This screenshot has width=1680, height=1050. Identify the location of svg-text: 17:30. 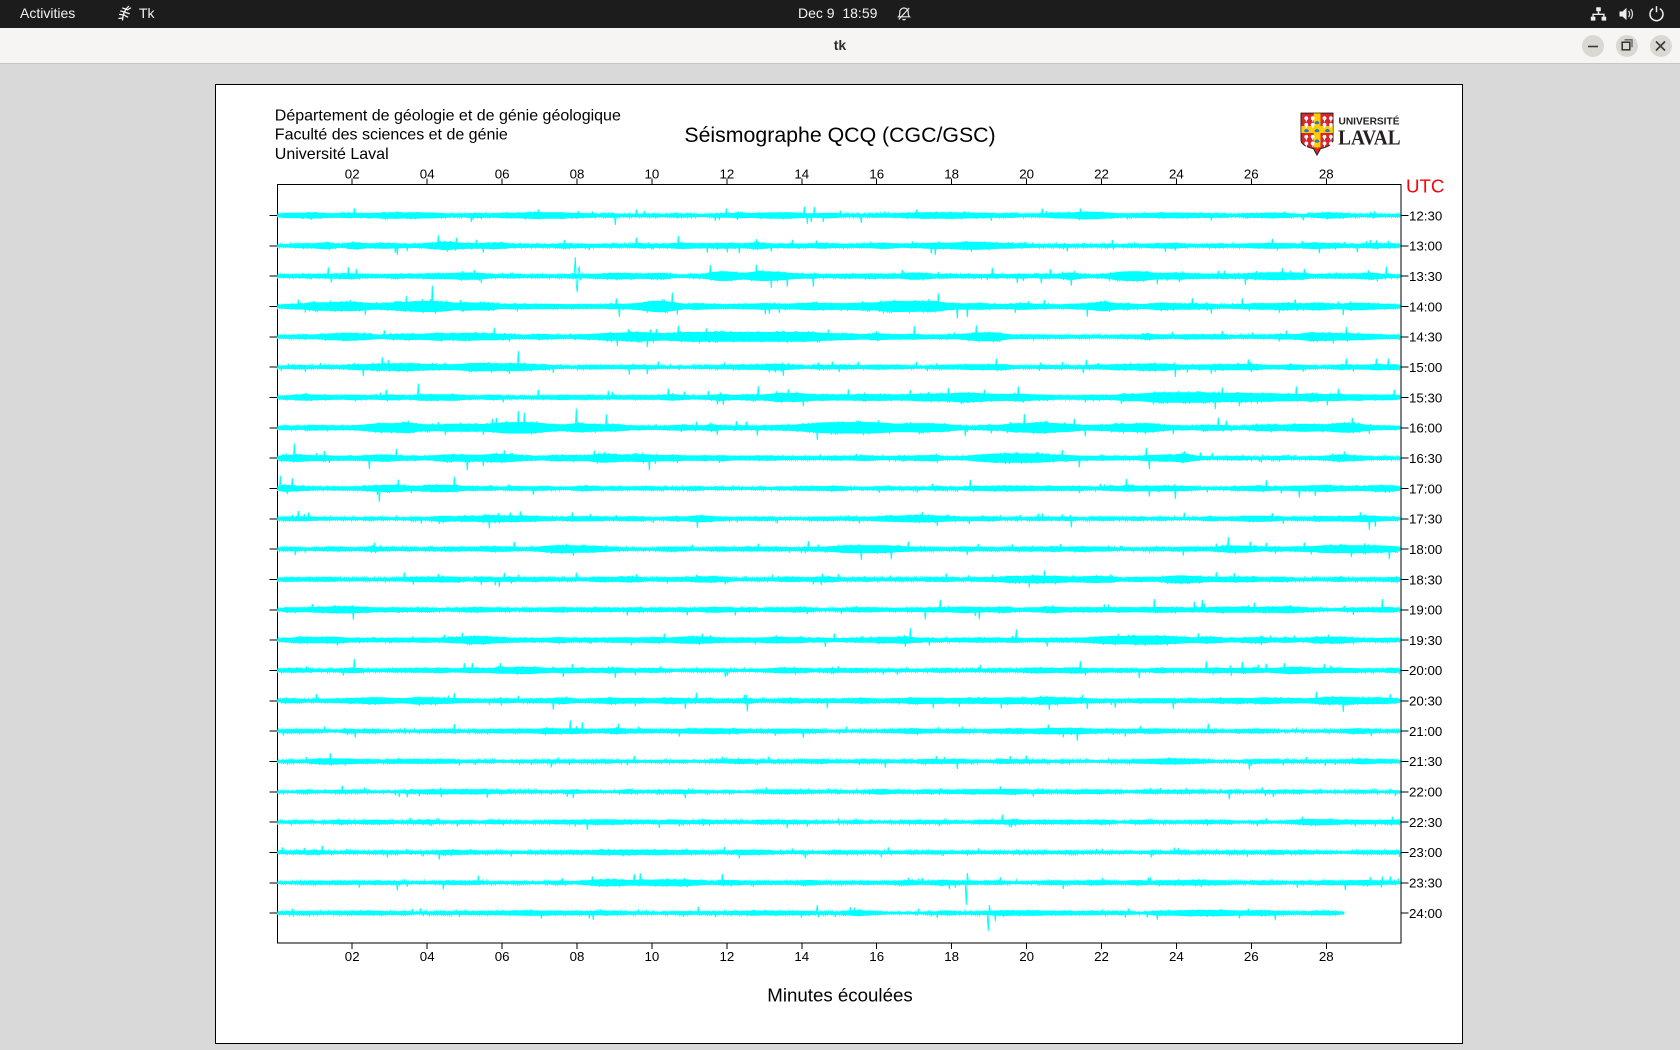
(1425, 519).